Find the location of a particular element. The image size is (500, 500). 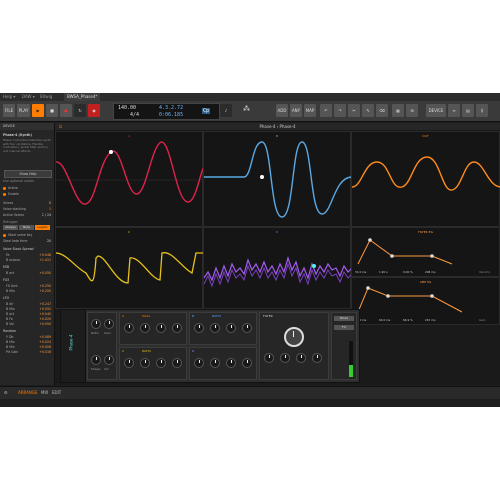

bottom-mix: MIX is located at coordinates (44, 393).